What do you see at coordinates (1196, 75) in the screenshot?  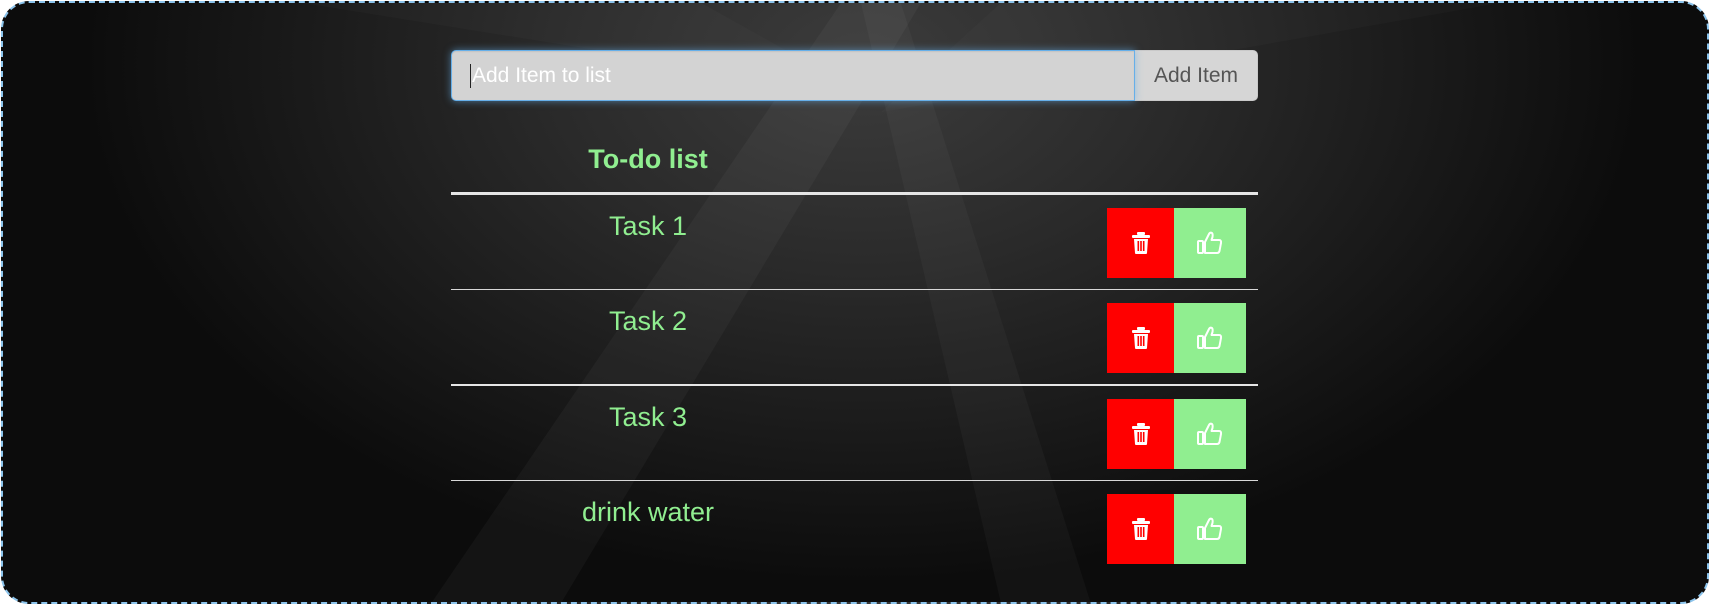 I see `add-item-button: Add Item` at bounding box center [1196, 75].